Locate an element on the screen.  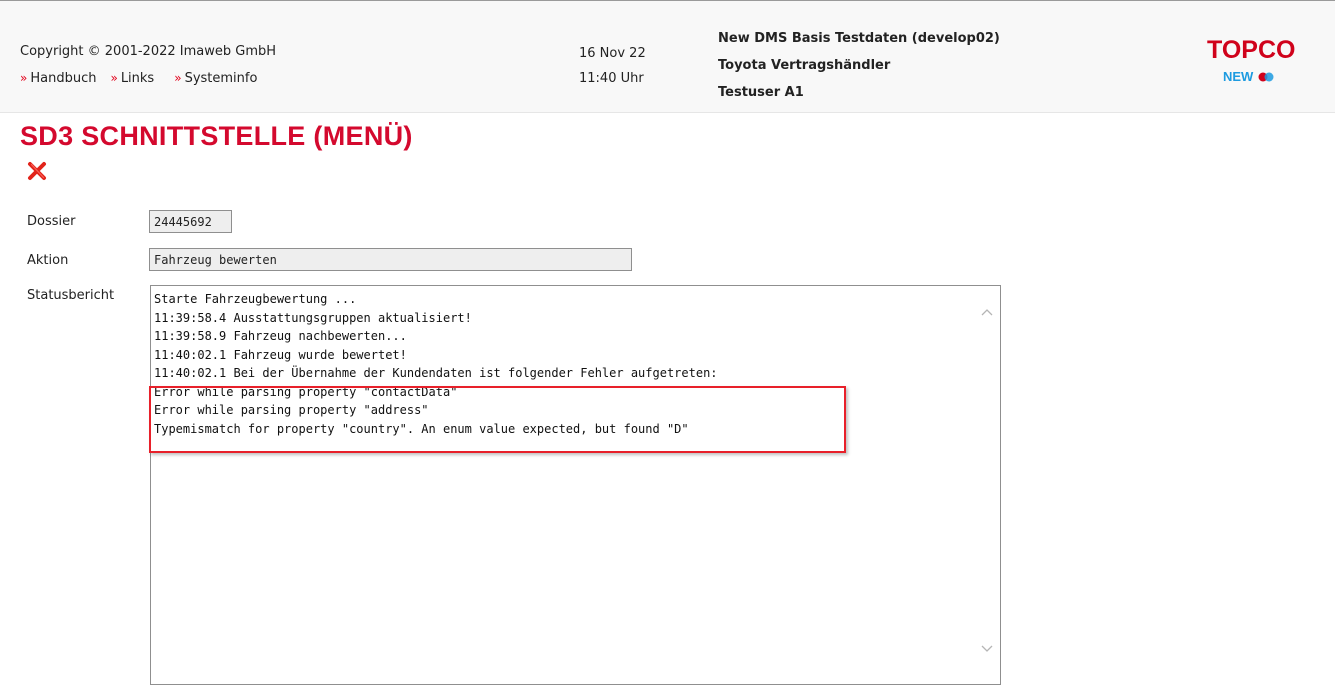
scroll-up-icon is located at coordinates (987, 312).